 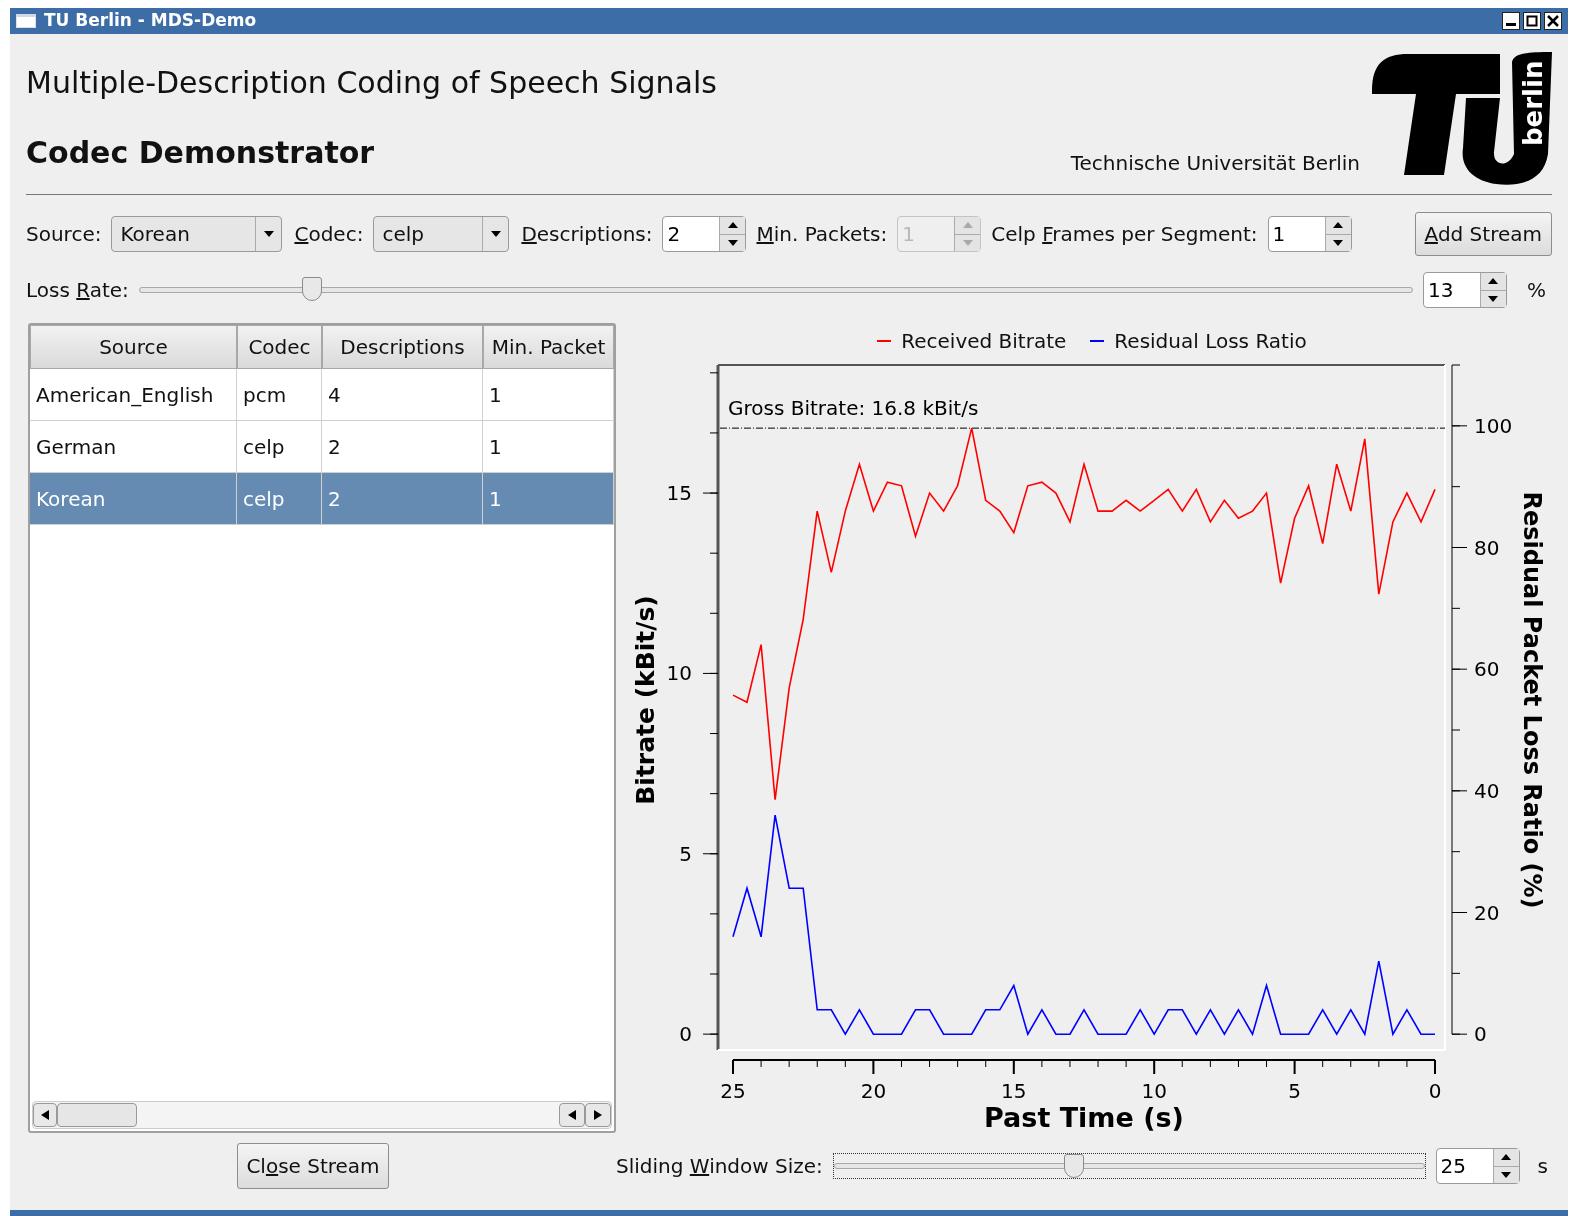 I want to click on window-icon, so click(x=26, y=21).